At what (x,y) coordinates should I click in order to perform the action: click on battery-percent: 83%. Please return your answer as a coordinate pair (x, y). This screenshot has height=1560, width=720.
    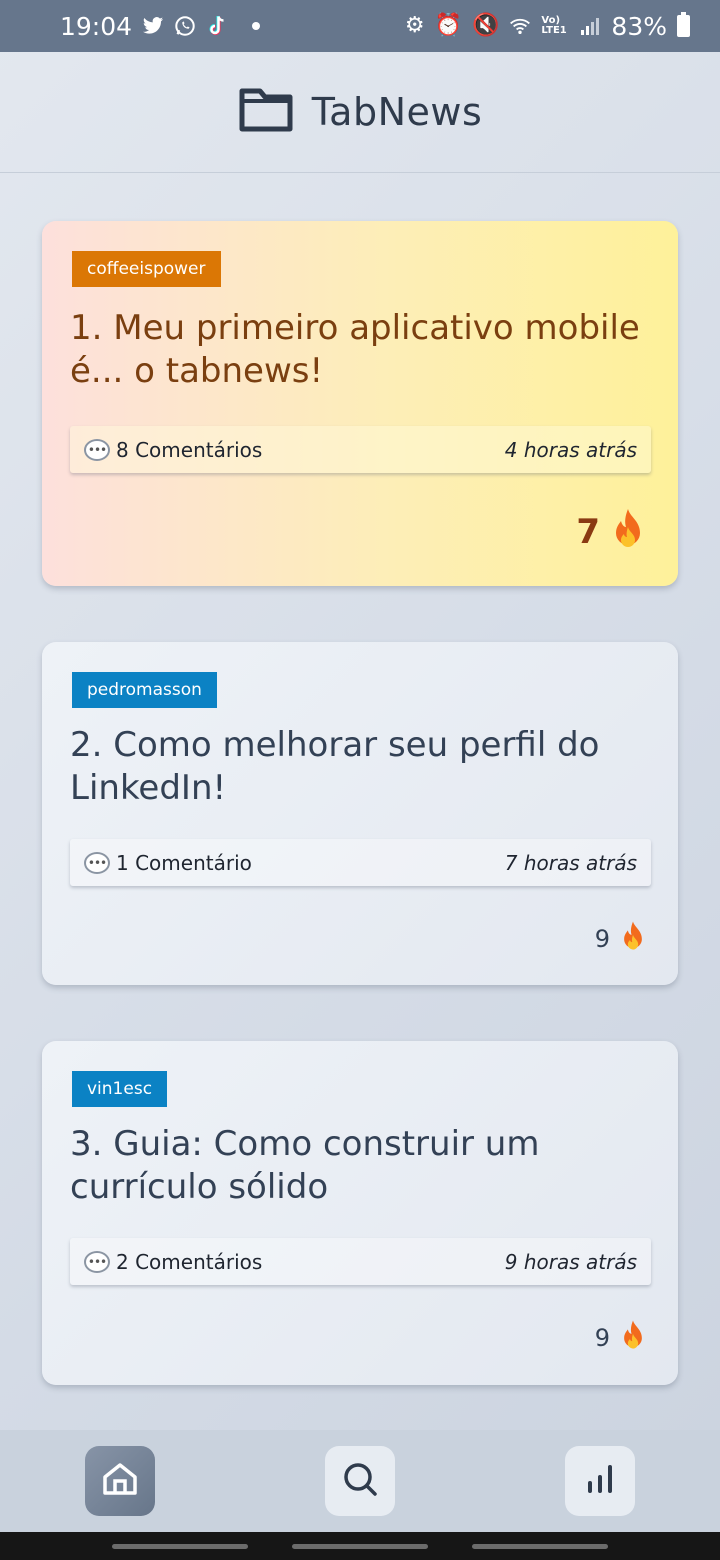
    Looking at the image, I should click on (639, 26).